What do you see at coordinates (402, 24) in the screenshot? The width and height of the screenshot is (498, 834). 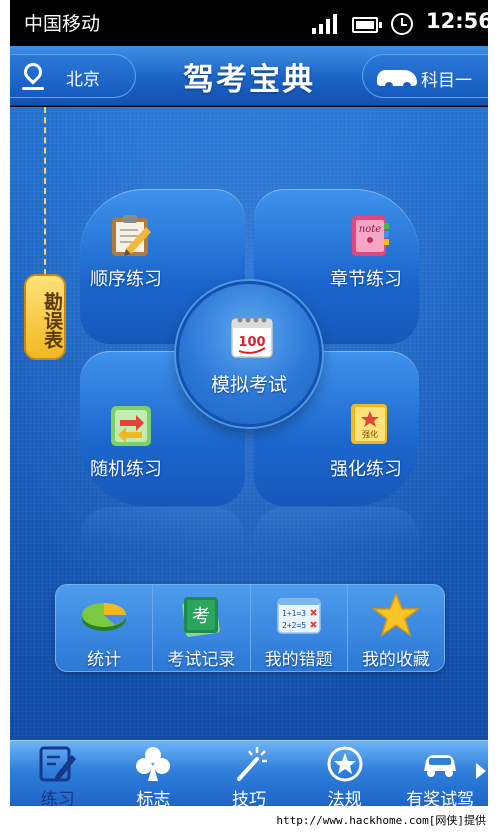 I see `alarm-clock-icon` at bounding box center [402, 24].